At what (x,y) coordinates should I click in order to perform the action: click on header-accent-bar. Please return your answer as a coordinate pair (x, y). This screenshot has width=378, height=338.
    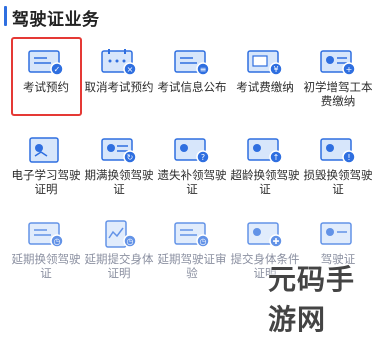
    Looking at the image, I should click on (5, 16).